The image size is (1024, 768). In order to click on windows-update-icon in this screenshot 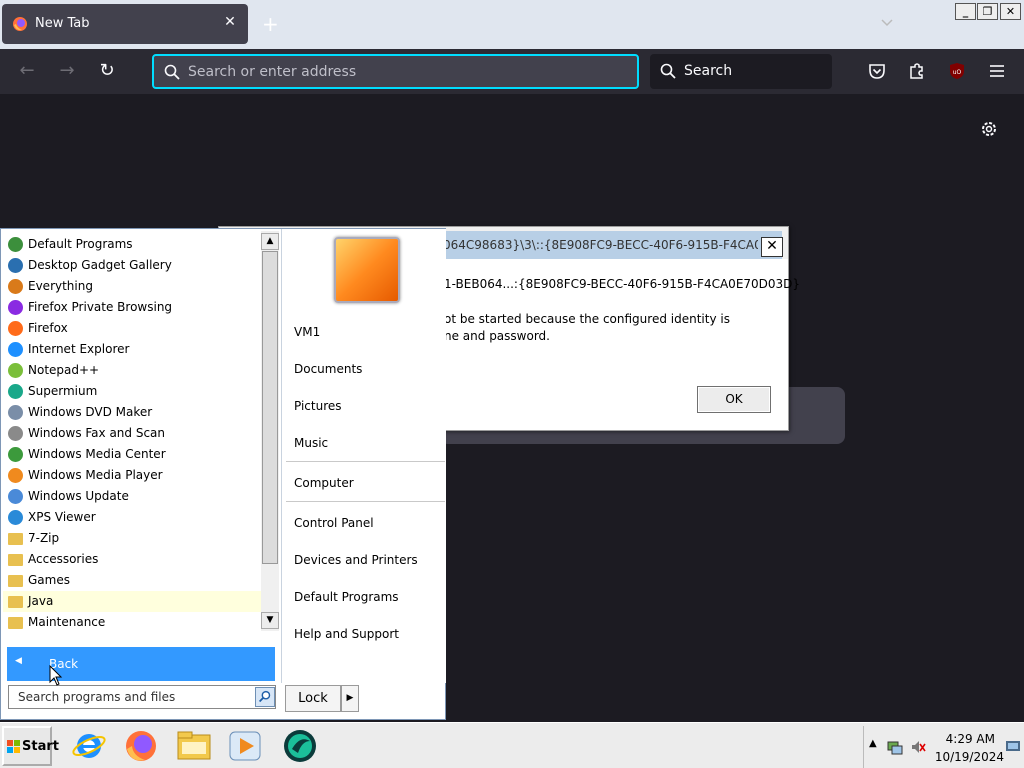, I will do `click(15, 496)`.